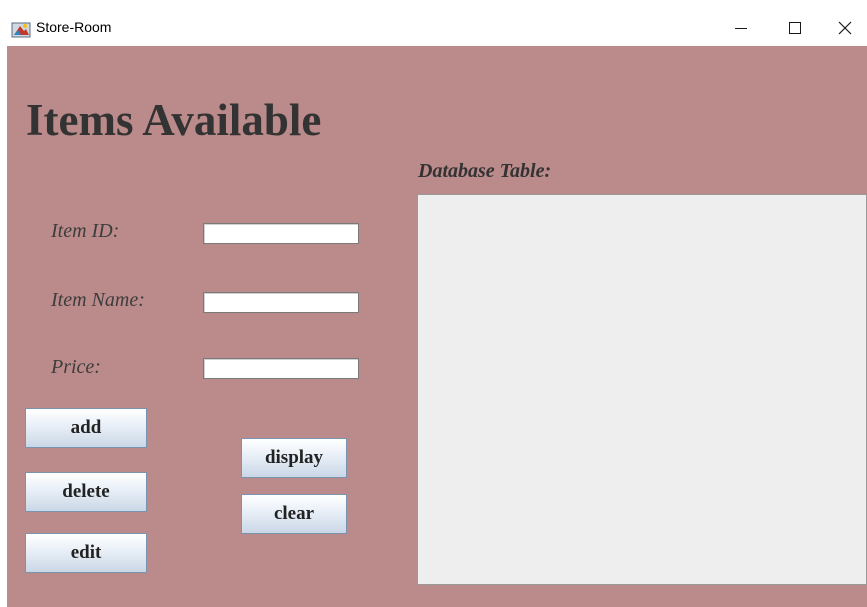 The height and width of the screenshot is (607, 867). Describe the element at coordinates (281, 302) in the screenshot. I see `item-name-field` at that location.